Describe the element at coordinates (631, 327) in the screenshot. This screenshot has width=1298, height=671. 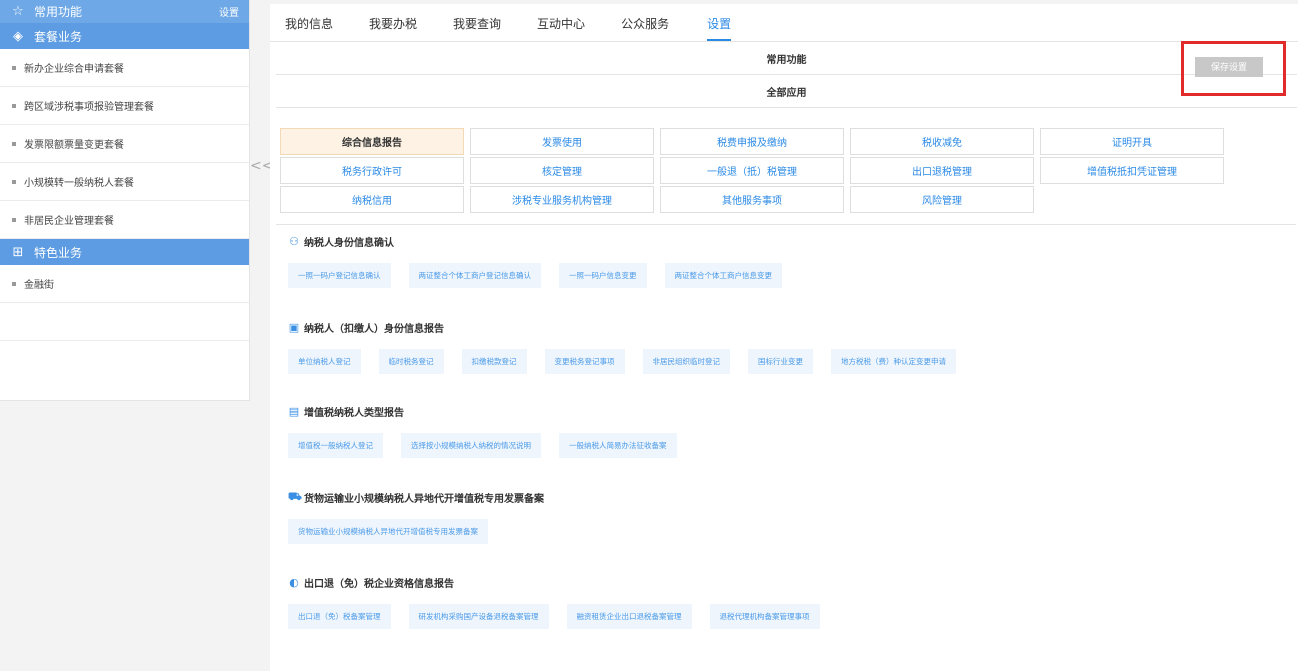
I see `group-title: ▣ 纳税人（扣缴人）身份信息报告` at that location.